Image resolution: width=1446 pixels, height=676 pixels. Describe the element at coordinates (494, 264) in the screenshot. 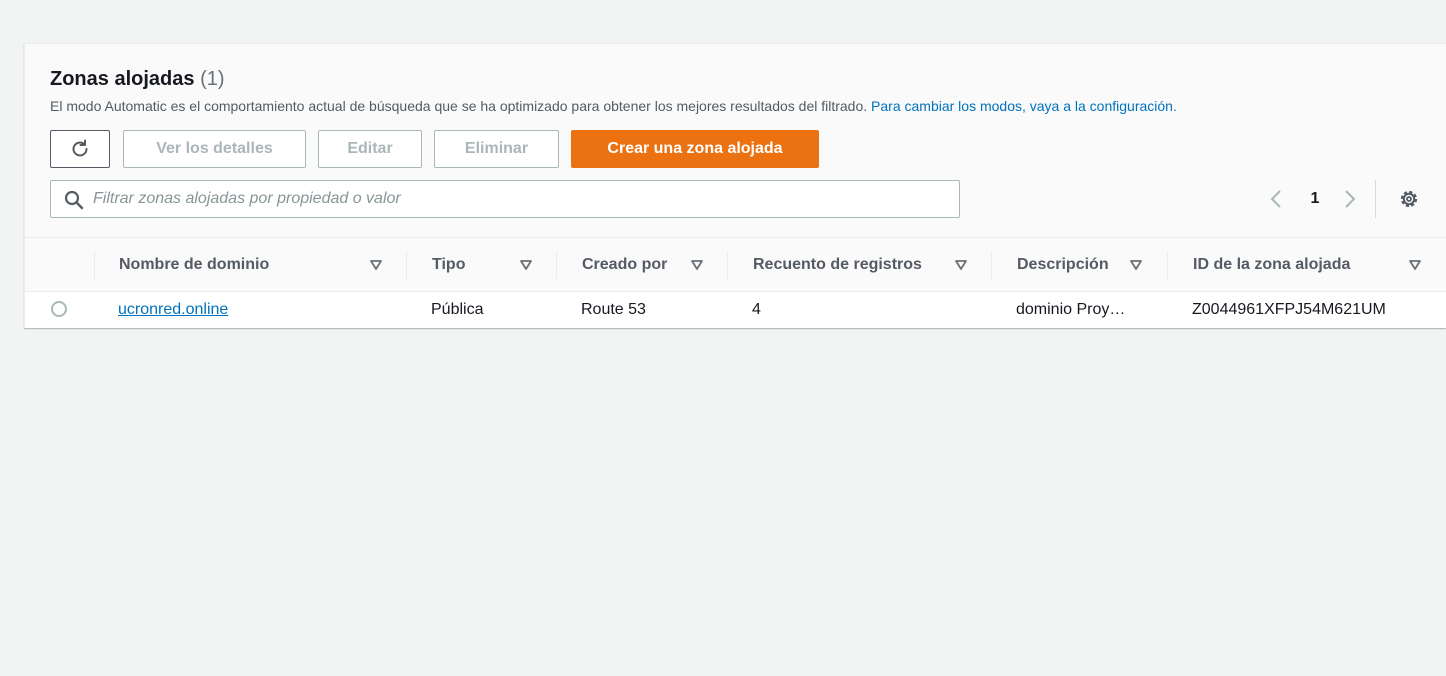

I see `column-header-type: Tipo` at that location.